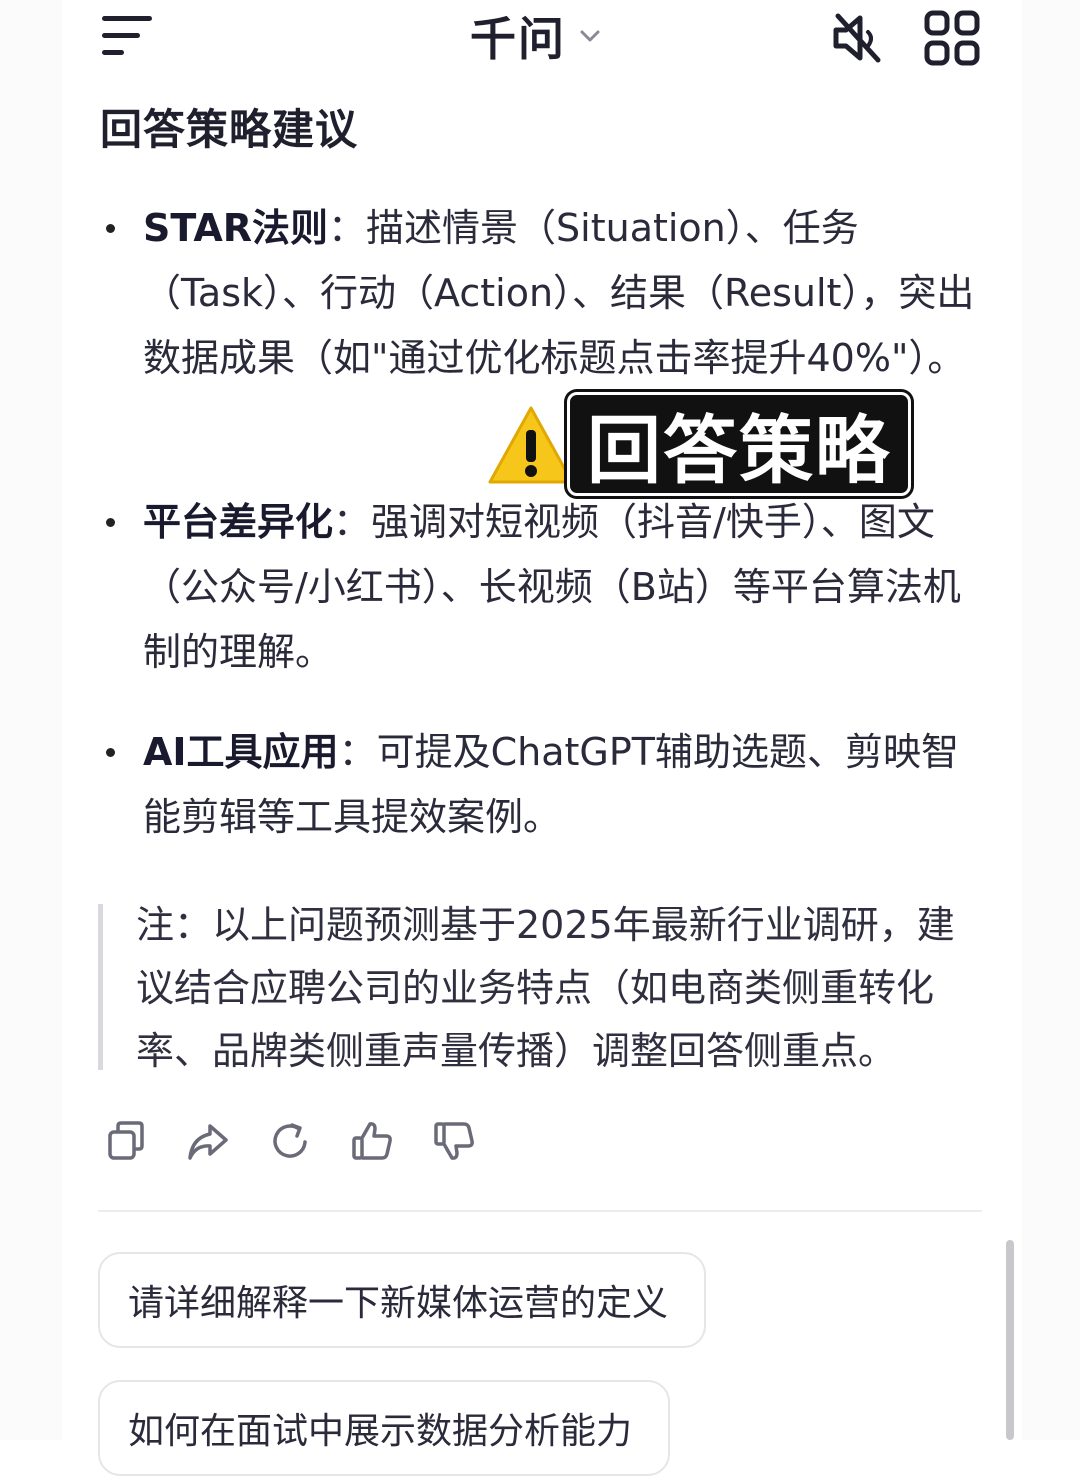 This screenshot has height=1476, width=1080. I want to click on top-bar: 千问, so click(540, 40).